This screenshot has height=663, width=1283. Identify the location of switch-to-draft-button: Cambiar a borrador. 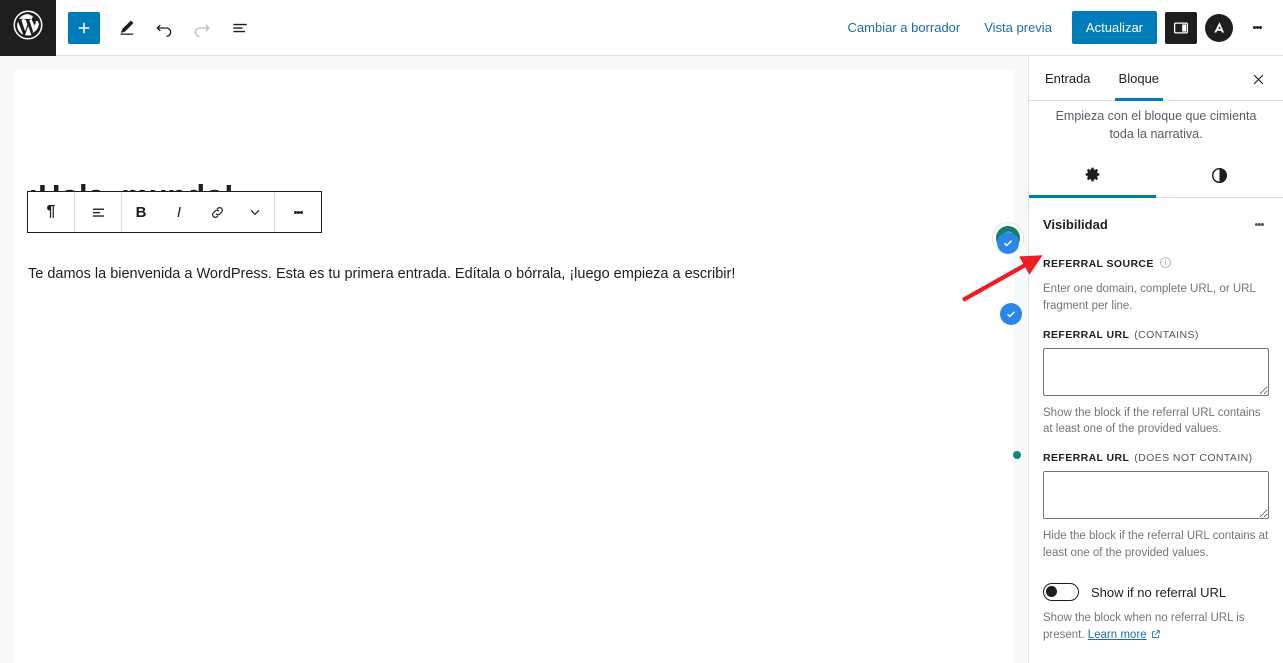
(904, 27).